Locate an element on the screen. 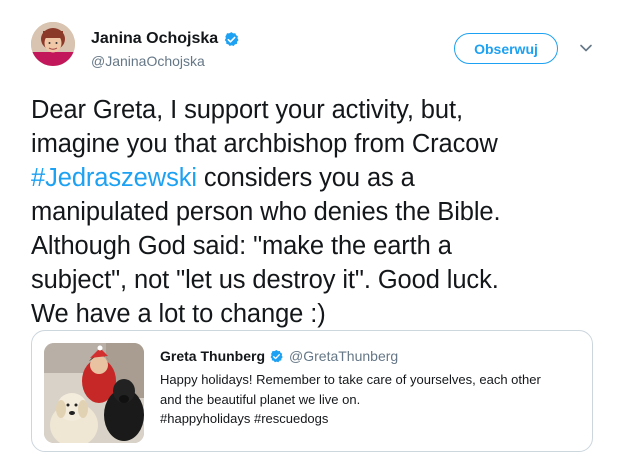  hashtag-link: #Jedraszewski is located at coordinates (114, 178).